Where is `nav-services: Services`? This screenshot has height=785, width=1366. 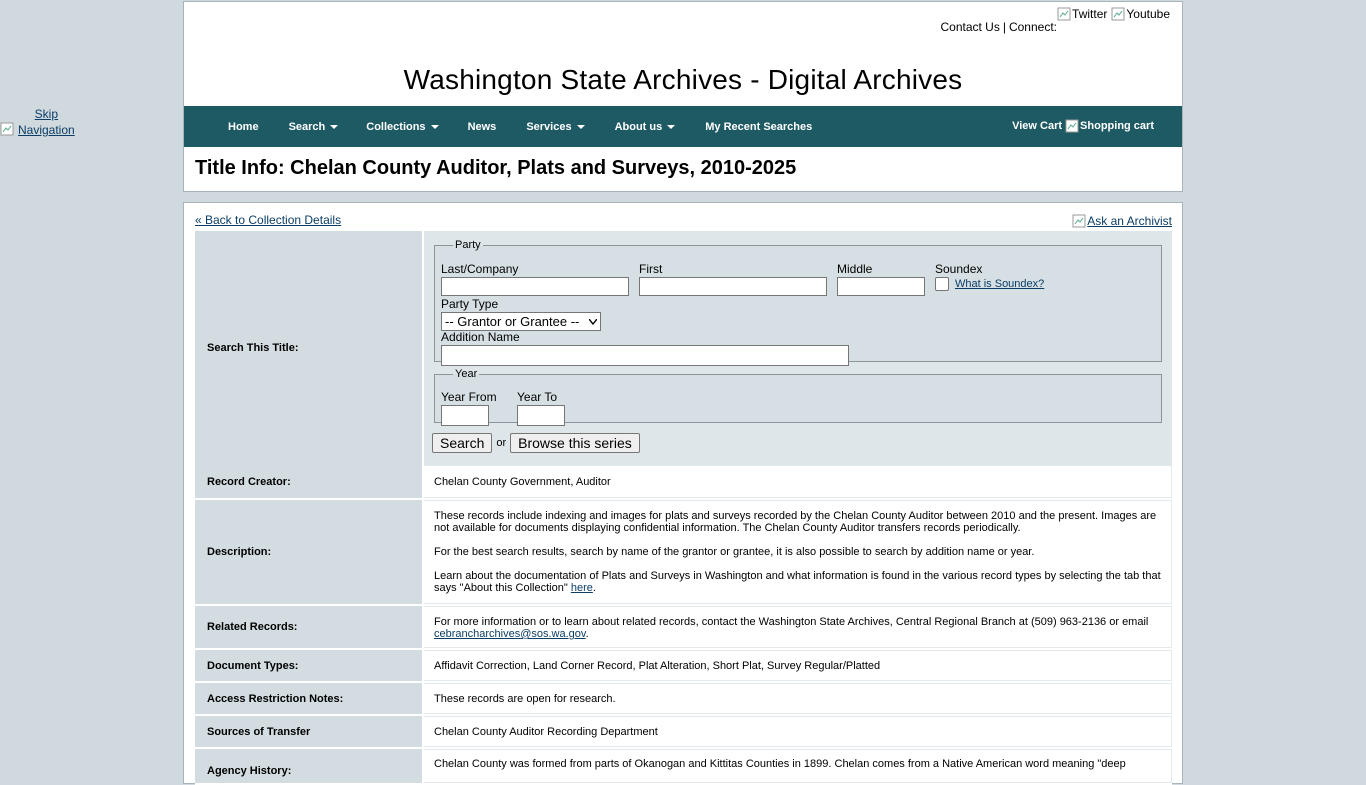
nav-services: Services is located at coordinates (555, 126).